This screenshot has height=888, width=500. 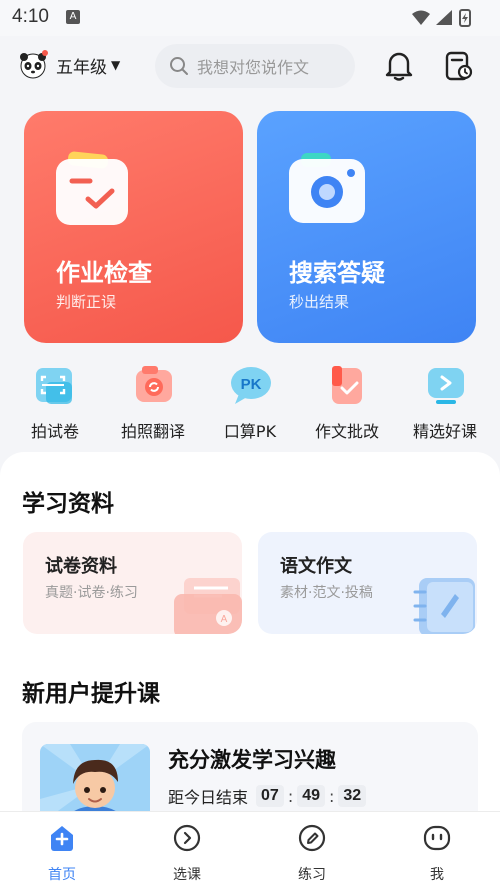 I want to click on new-user-course-title: 新用户提升课, so click(x=91, y=694).